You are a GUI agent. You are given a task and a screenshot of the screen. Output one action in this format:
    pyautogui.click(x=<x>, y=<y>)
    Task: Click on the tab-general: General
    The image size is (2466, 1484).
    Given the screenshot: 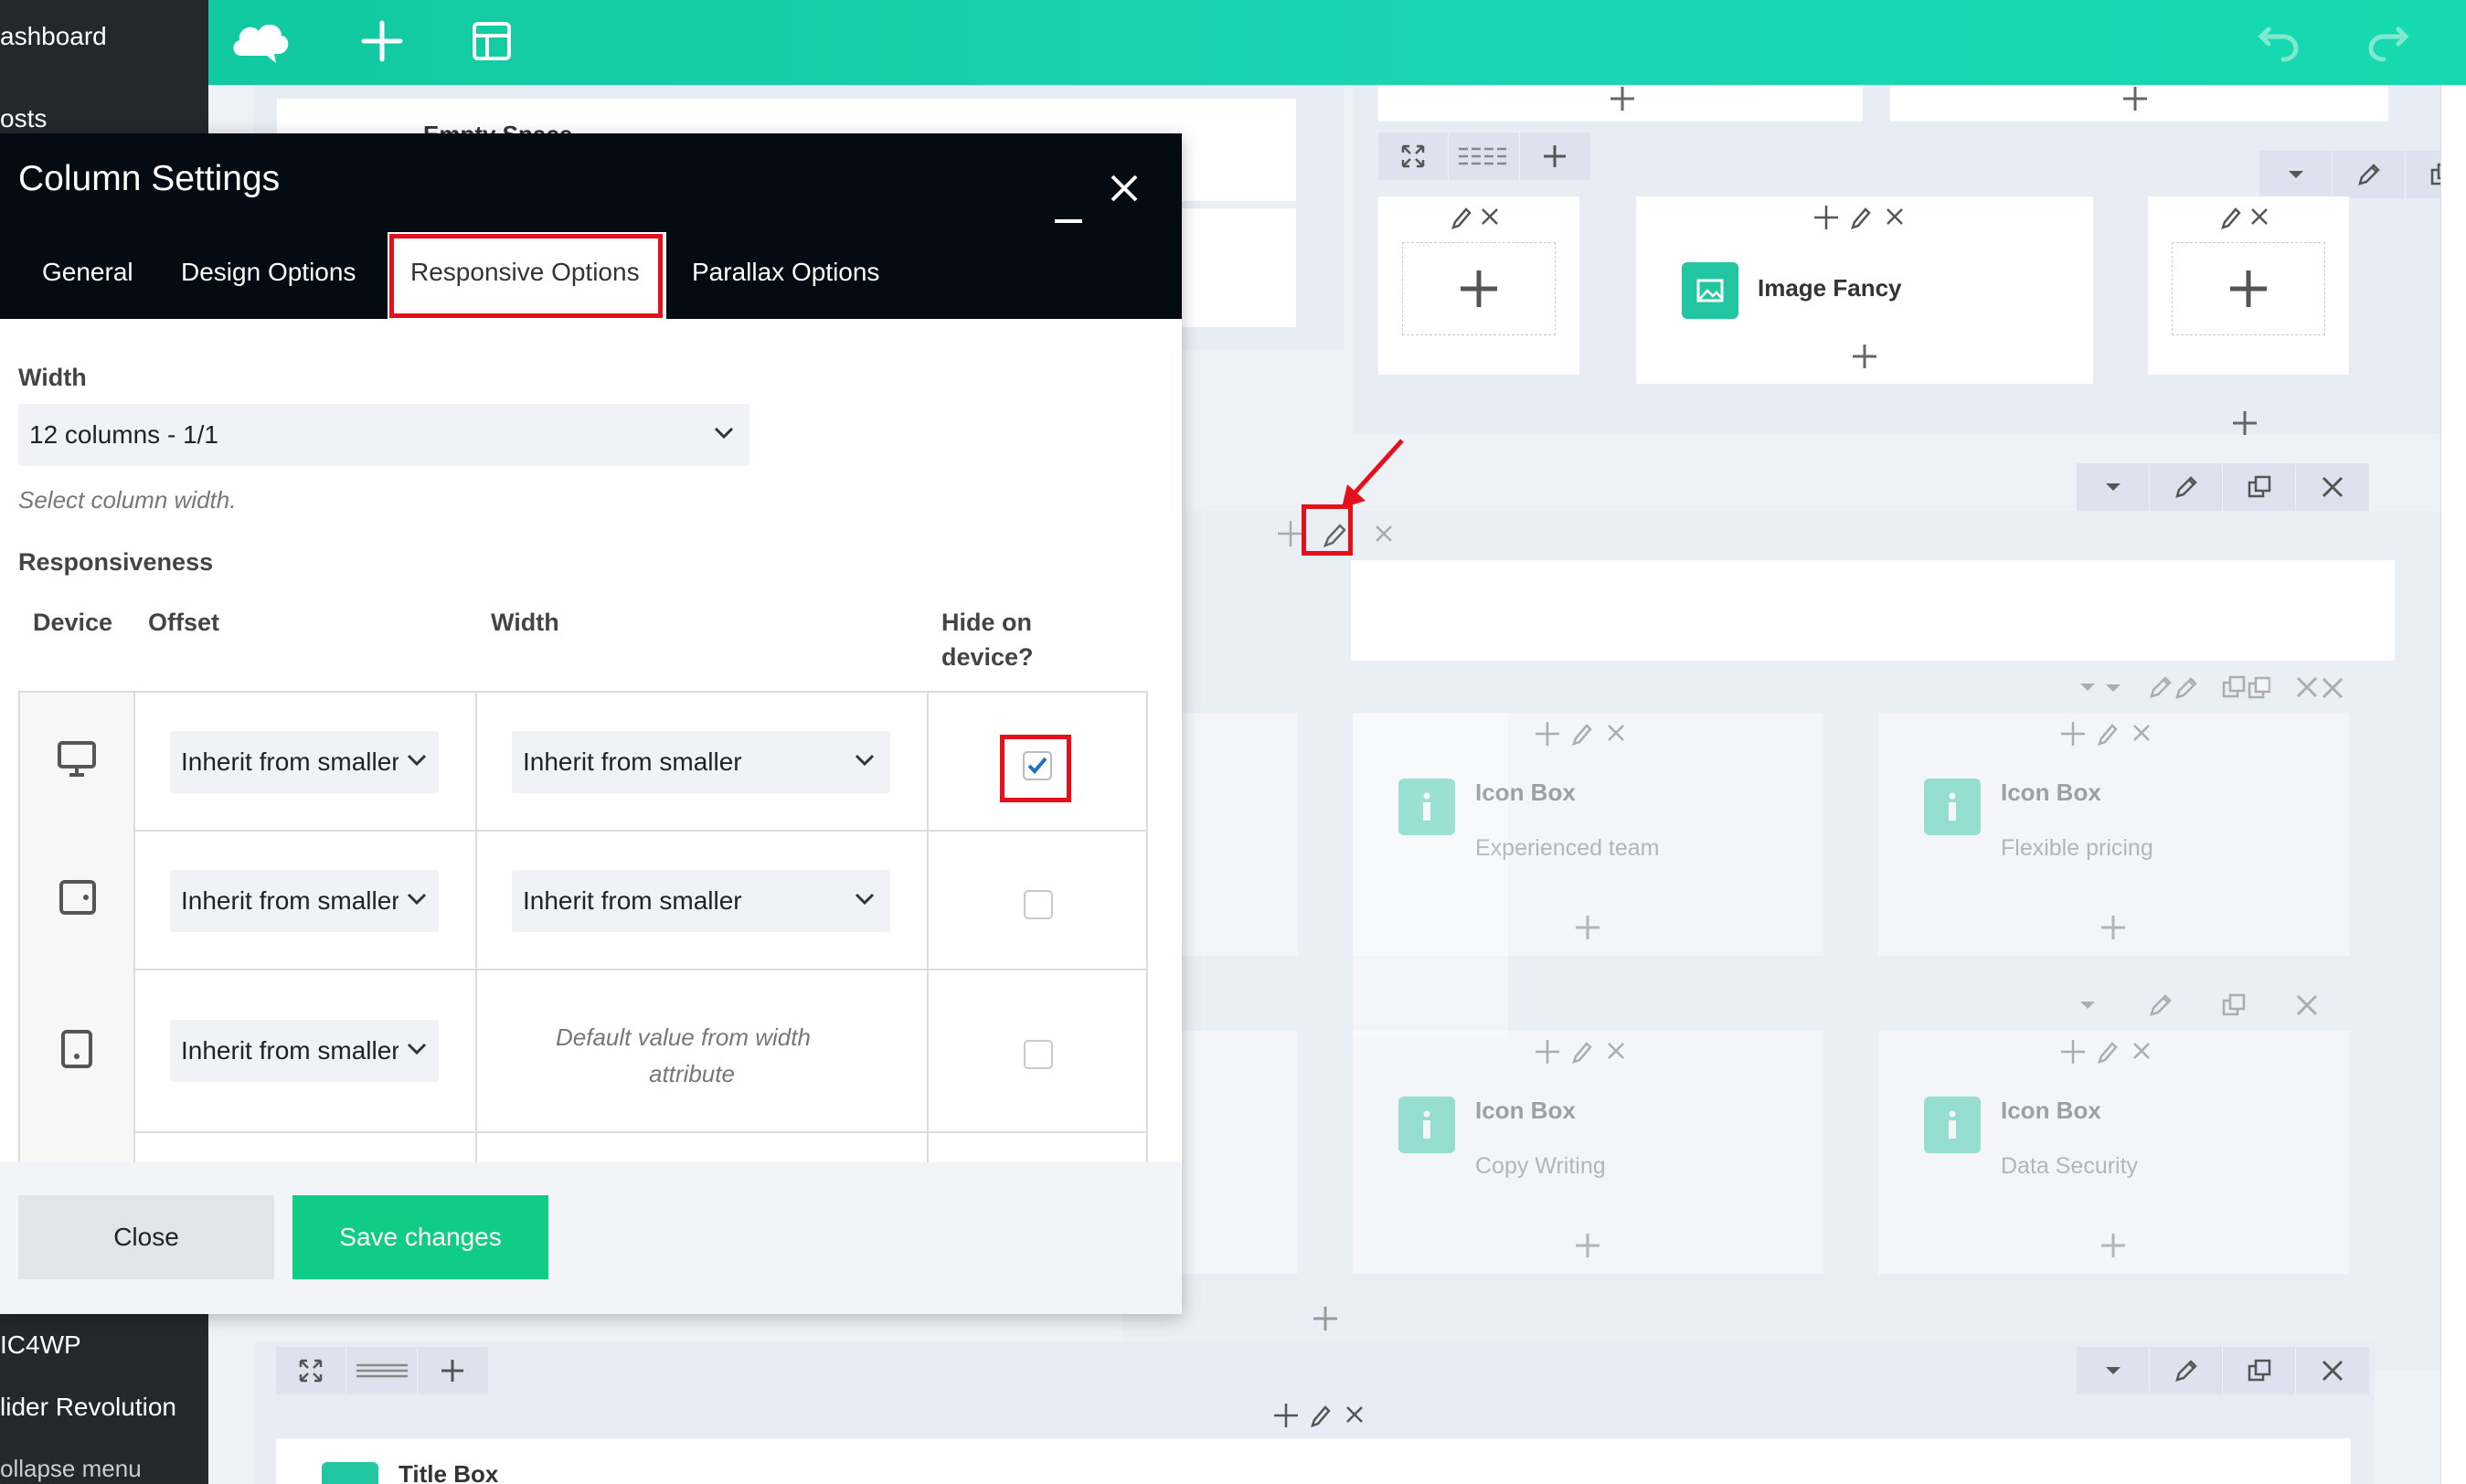 What is the action you would take?
    pyautogui.click(x=87, y=272)
    